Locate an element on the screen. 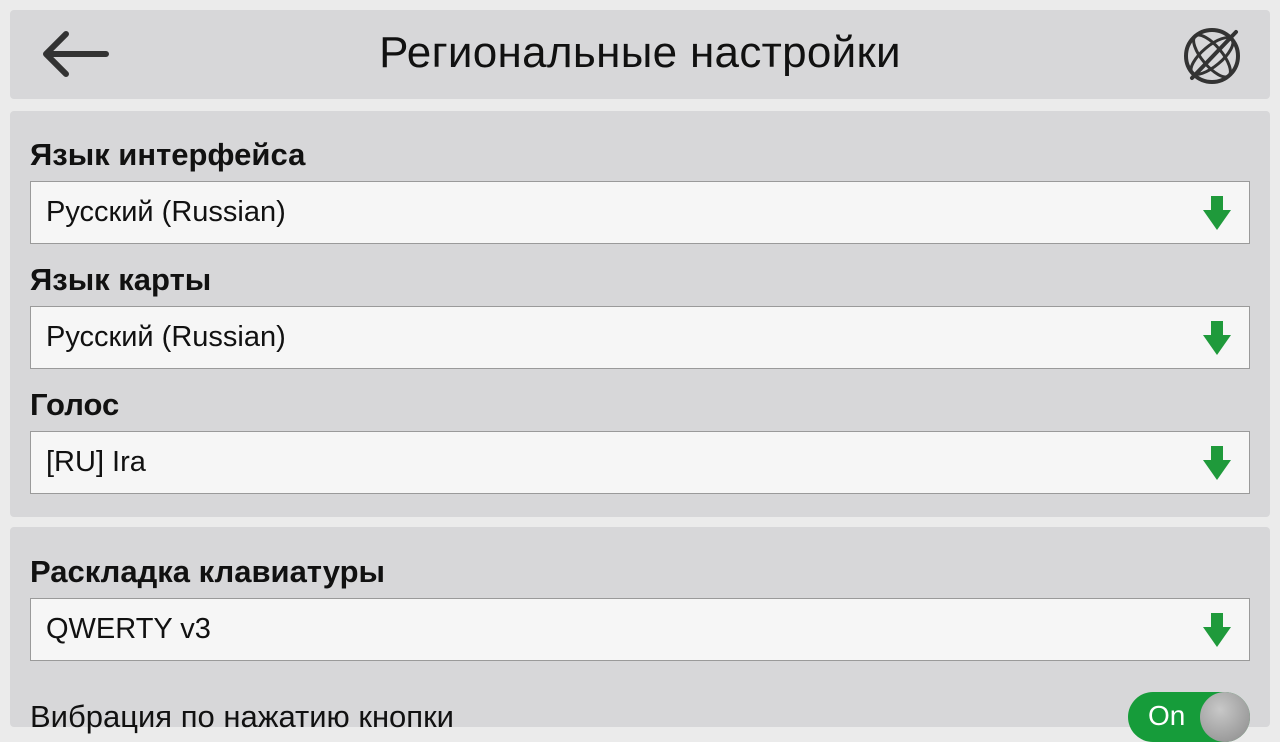 The image size is (1280, 742). keyboard-layout-label: Раскладка клавиатуры is located at coordinates (208, 571).